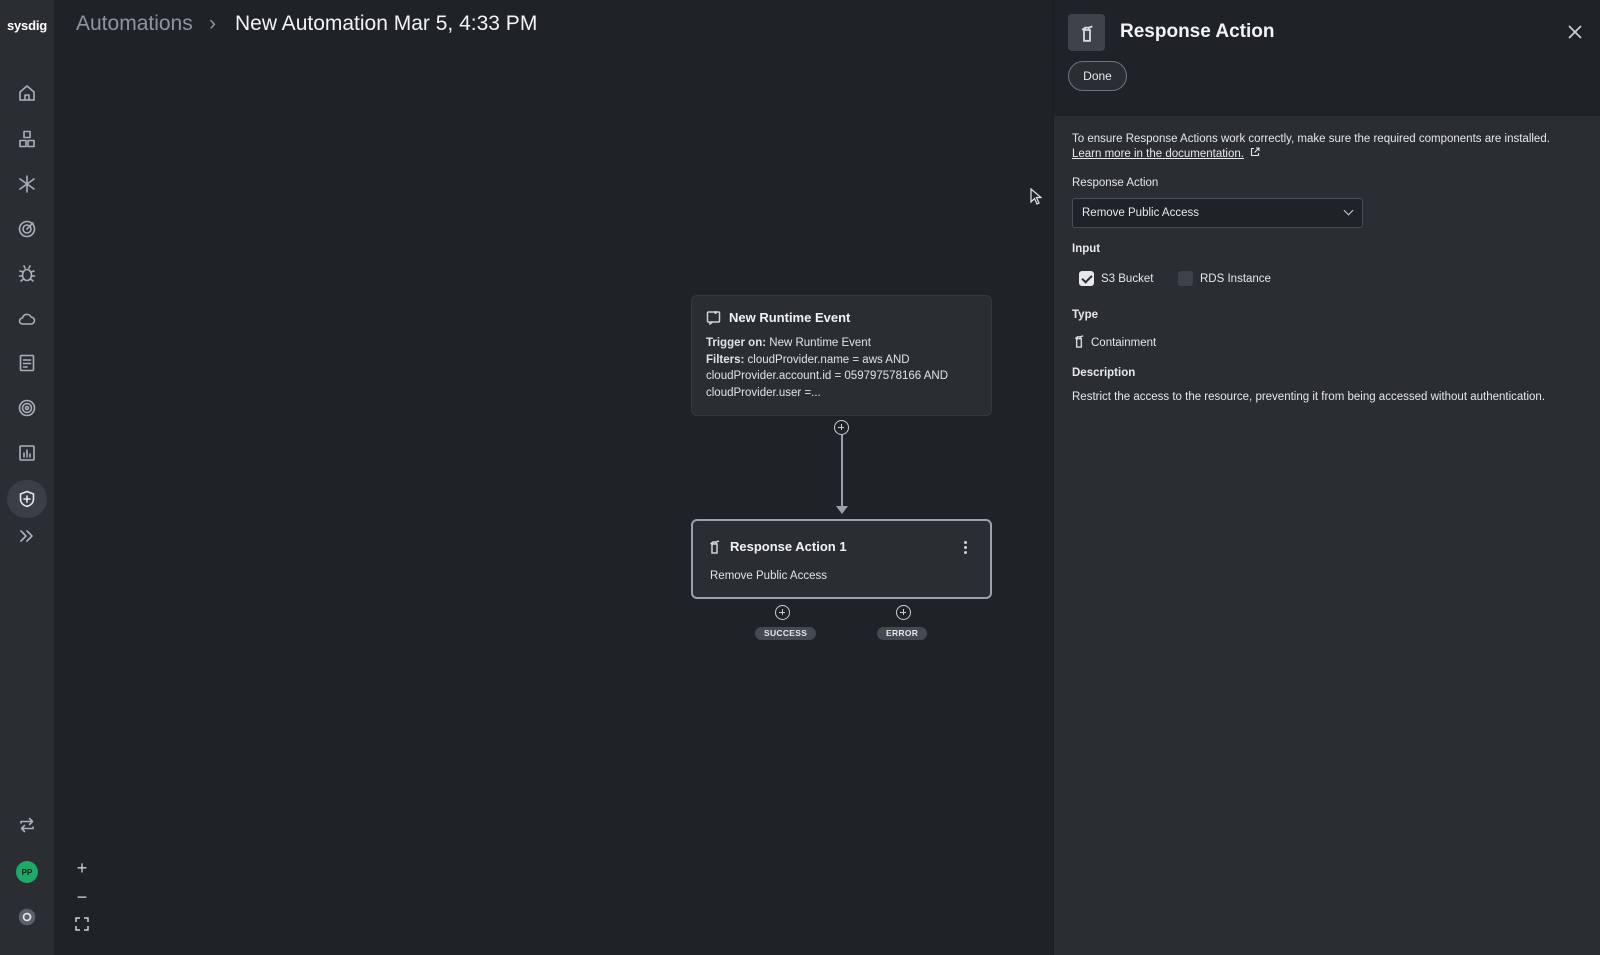 This screenshot has height=955, width=1600. I want to click on trigger-node: New Runtime Event Trigger on, so click(841, 355).